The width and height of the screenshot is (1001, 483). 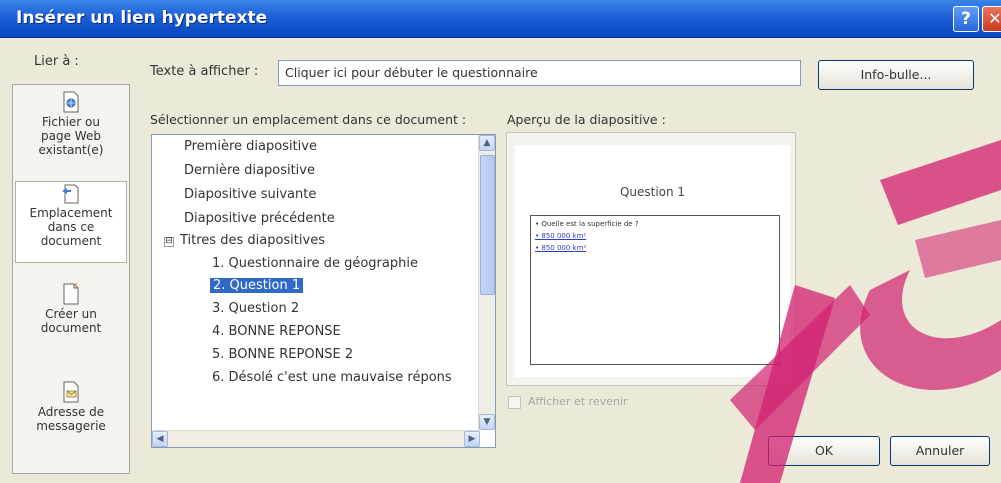 I want to click on email-address-icon, so click(x=71, y=392).